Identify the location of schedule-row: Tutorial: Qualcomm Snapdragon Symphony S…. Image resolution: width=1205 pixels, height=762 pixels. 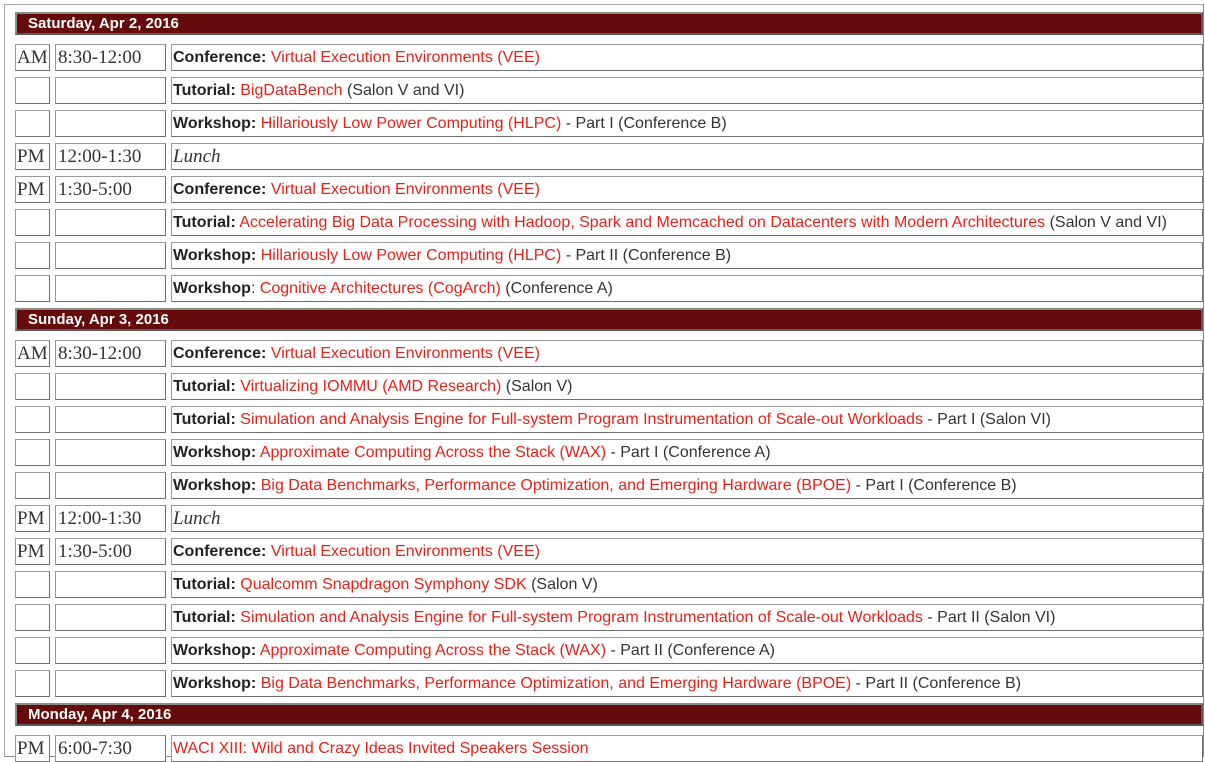
(609, 584).